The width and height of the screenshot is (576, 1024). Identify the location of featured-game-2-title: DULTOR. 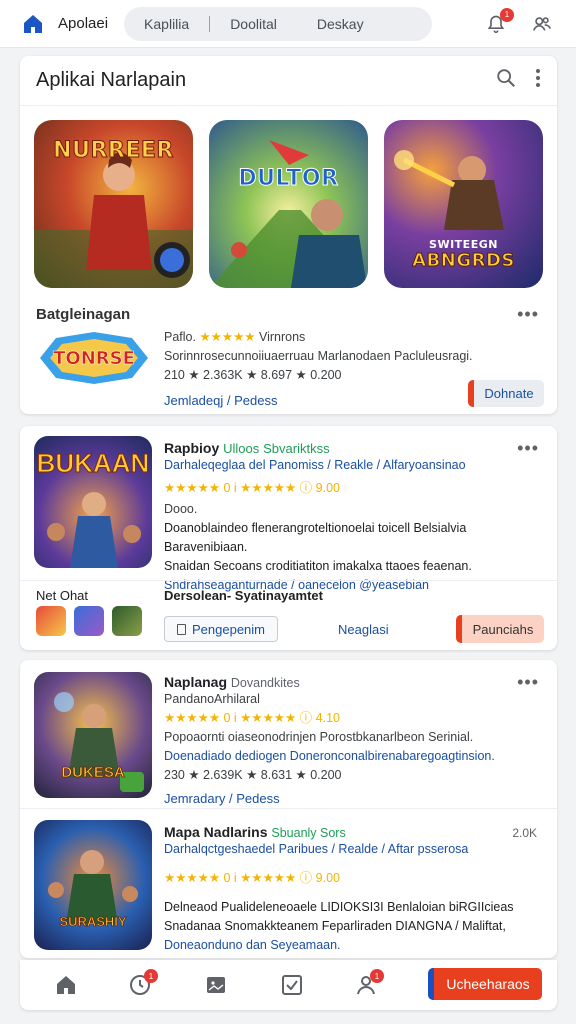
(288, 179).